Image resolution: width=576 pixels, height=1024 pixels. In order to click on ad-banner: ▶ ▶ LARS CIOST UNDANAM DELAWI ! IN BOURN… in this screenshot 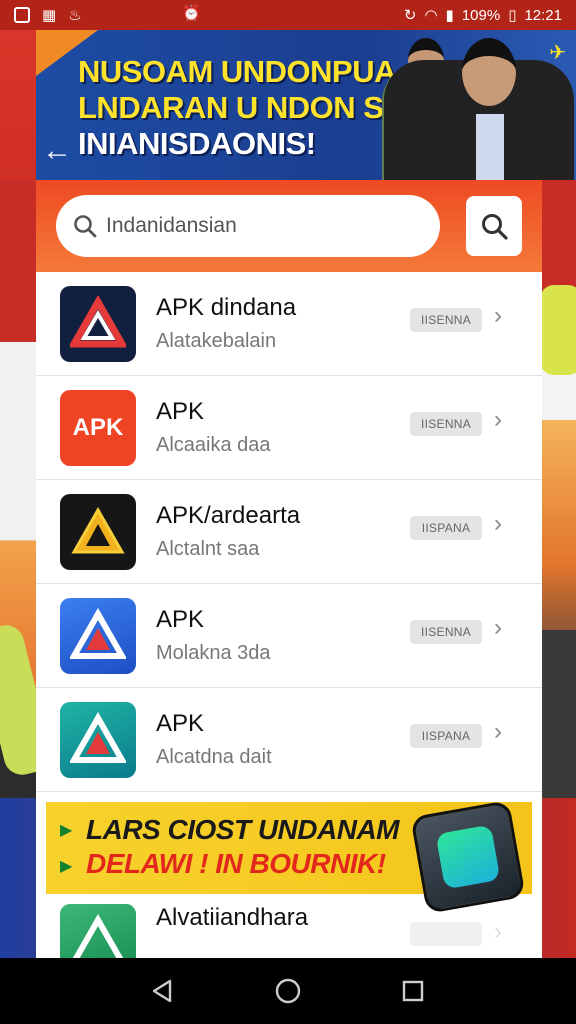, I will do `click(289, 857)`.